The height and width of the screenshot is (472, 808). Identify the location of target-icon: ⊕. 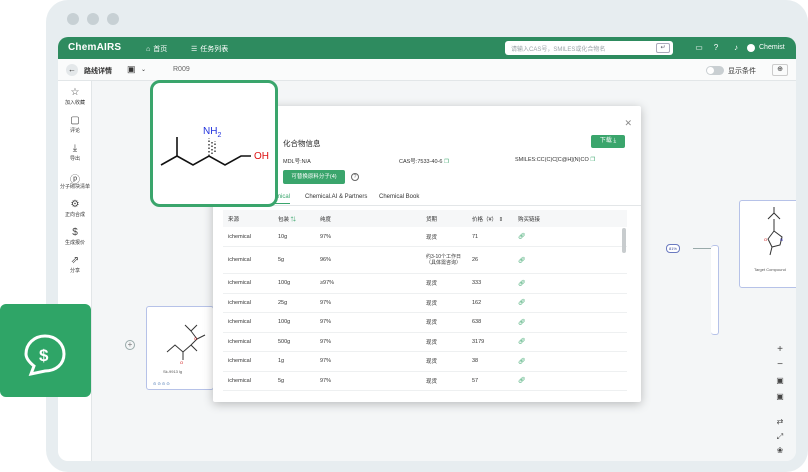
(780, 70).